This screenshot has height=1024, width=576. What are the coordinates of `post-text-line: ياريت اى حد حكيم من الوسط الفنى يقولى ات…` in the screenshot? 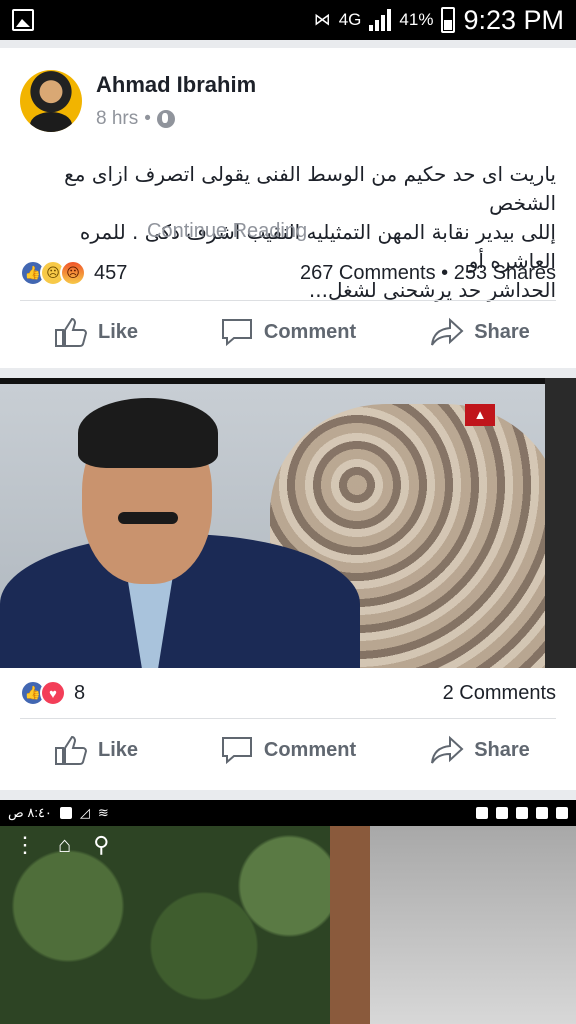 It's located at (310, 188).